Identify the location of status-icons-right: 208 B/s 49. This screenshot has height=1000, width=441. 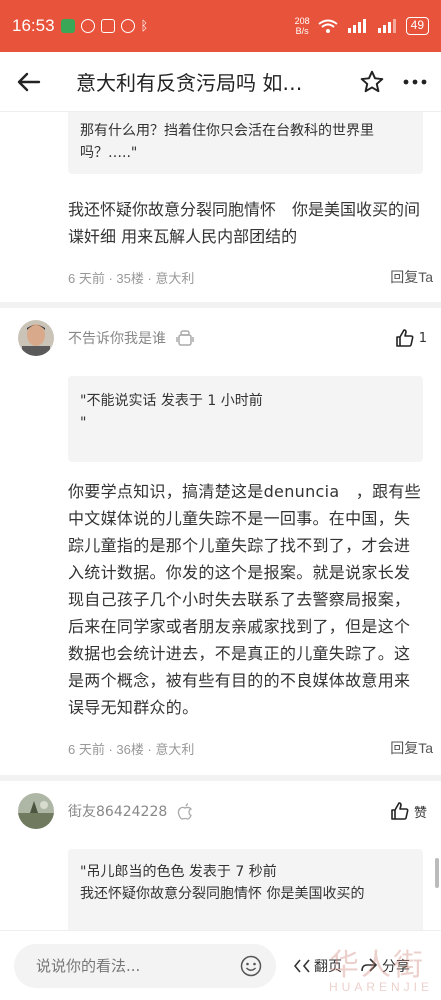
(362, 26).